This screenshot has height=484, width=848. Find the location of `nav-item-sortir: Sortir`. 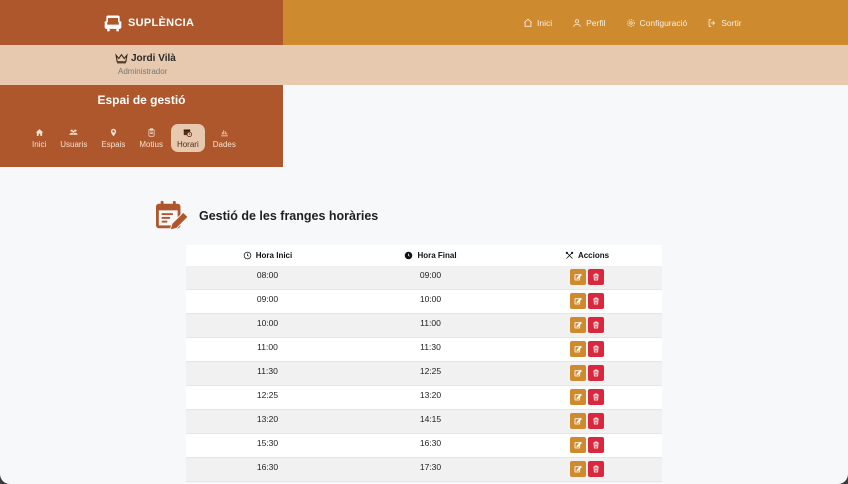

nav-item-sortir: Sortir is located at coordinates (724, 22).